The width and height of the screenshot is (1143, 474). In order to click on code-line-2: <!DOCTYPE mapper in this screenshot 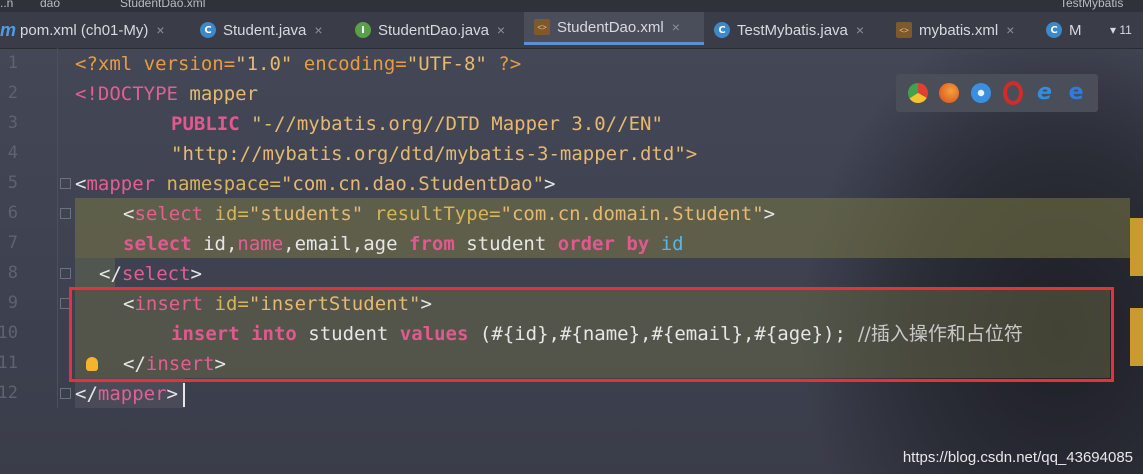, I will do `click(167, 94)`.